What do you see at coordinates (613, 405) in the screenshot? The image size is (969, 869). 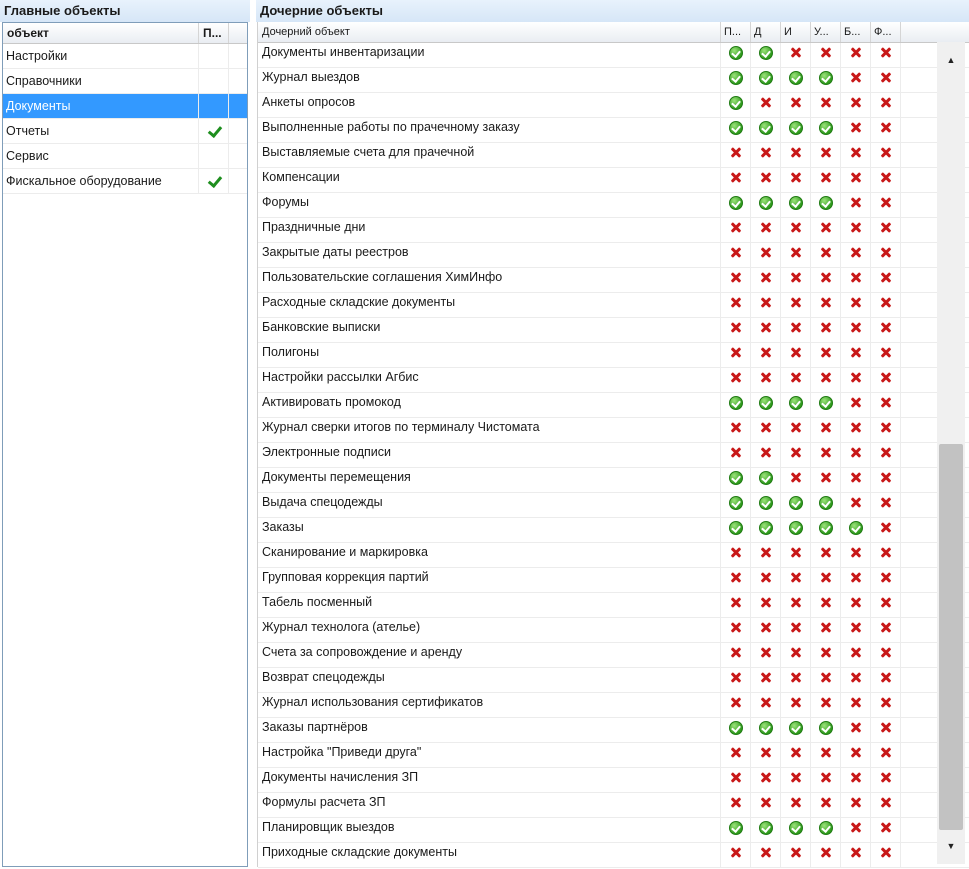 I see `child-object-row: Активировать промокод` at bounding box center [613, 405].